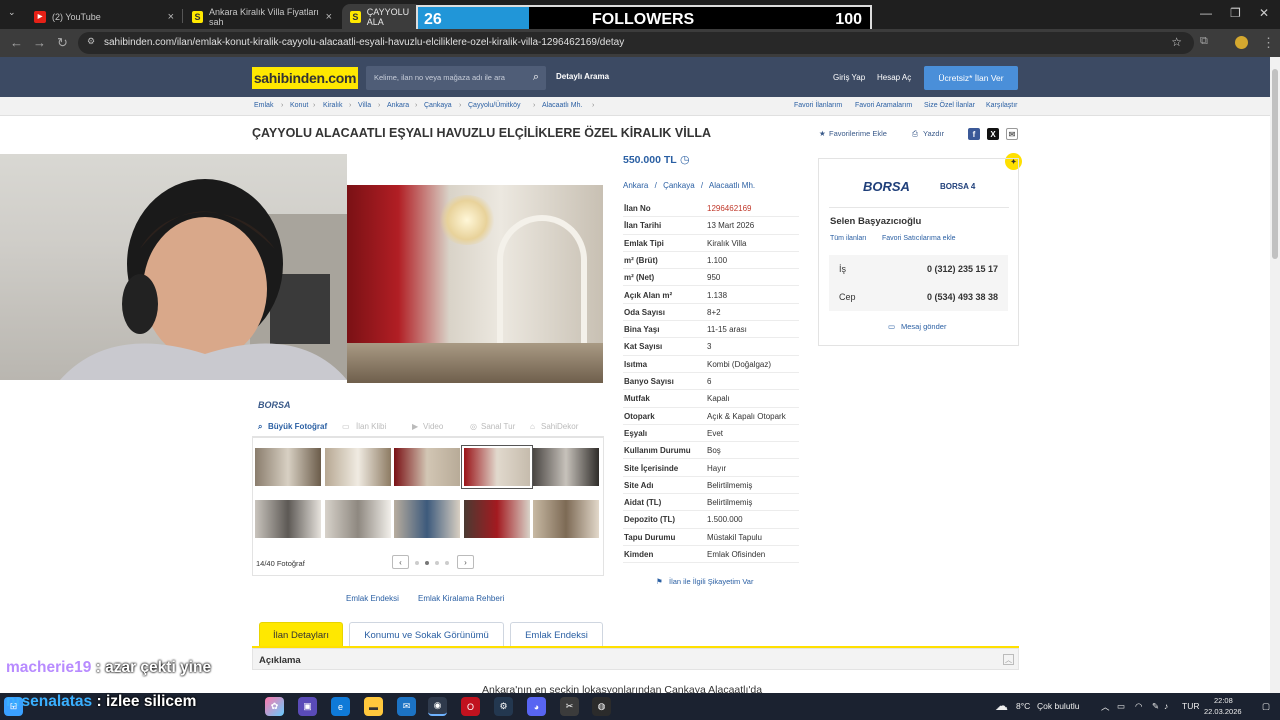 This screenshot has width=1280, height=720. What do you see at coordinates (957, 186) in the screenshot?
I see `seller-store-name: BORSA 4` at bounding box center [957, 186].